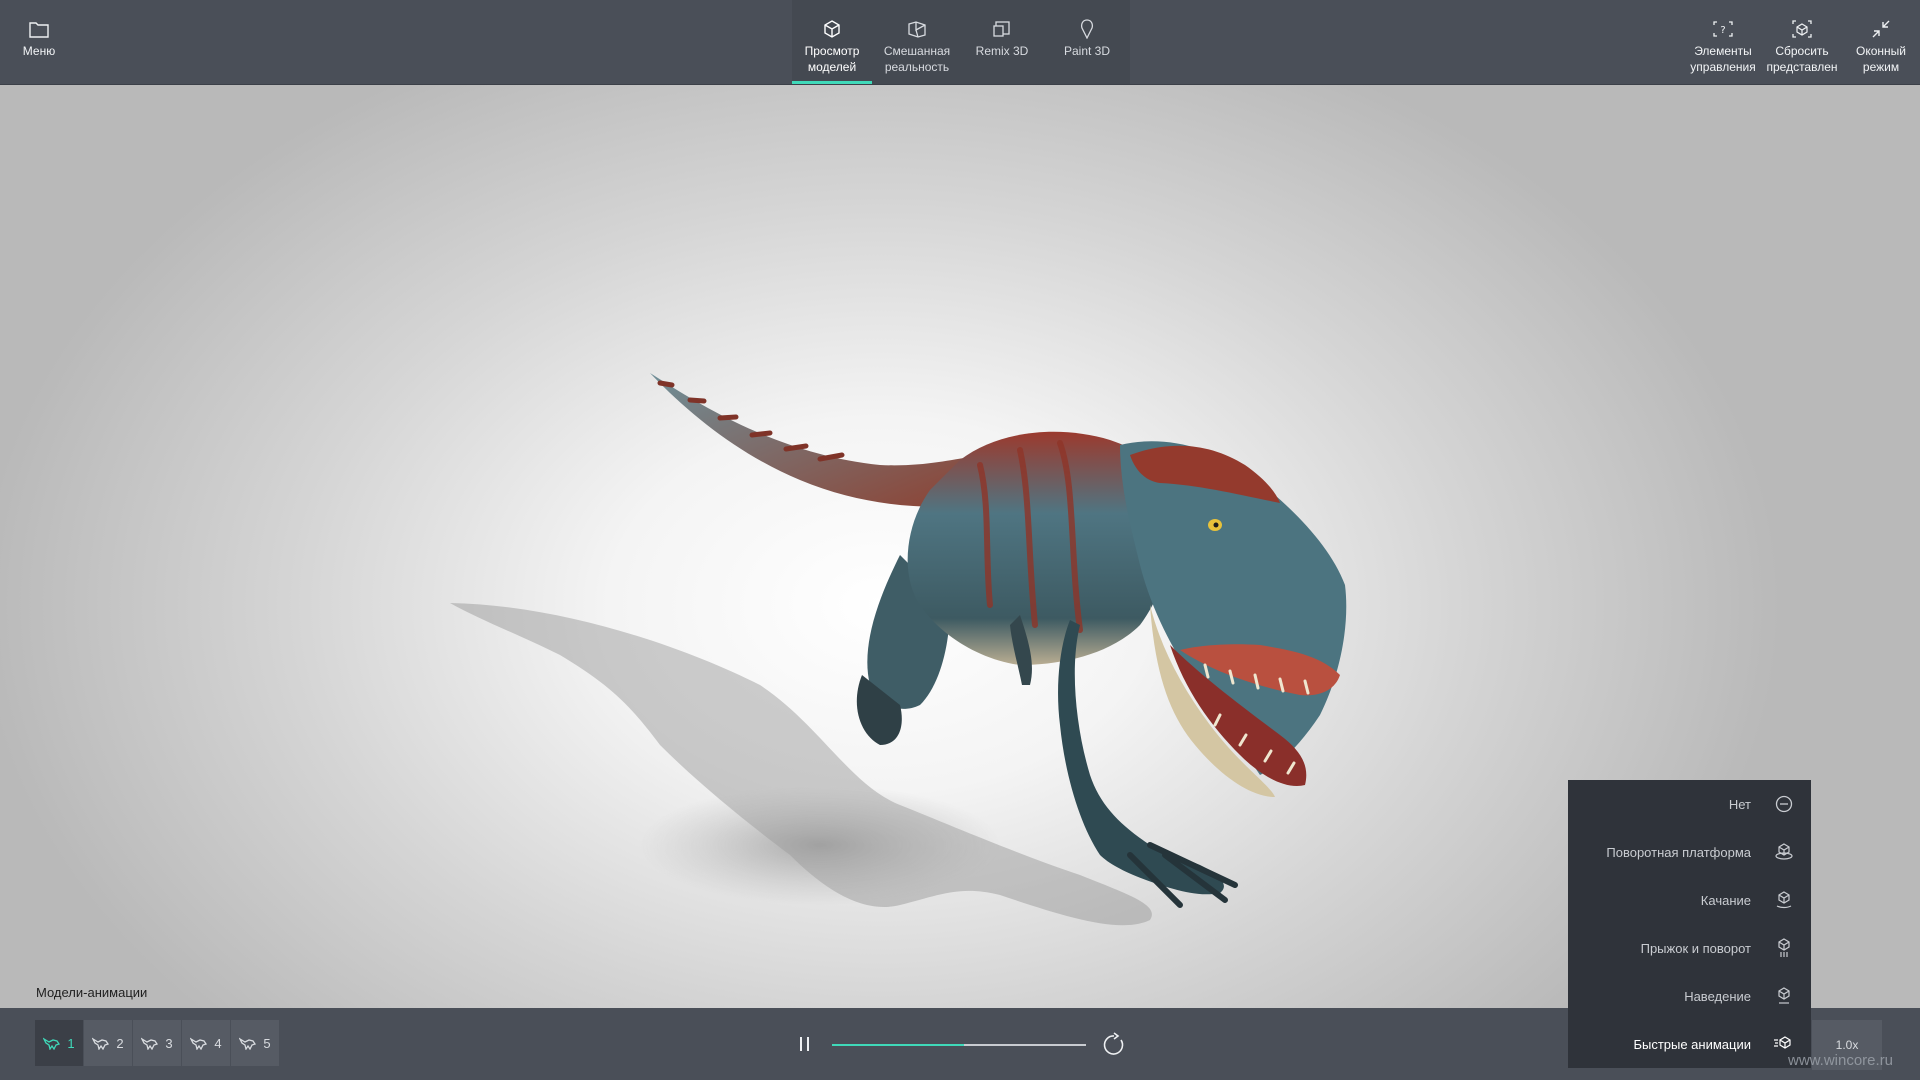 The height and width of the screenshot is (1080, 1920). I want to click on jump-spin-icon, so click(1784, 948).